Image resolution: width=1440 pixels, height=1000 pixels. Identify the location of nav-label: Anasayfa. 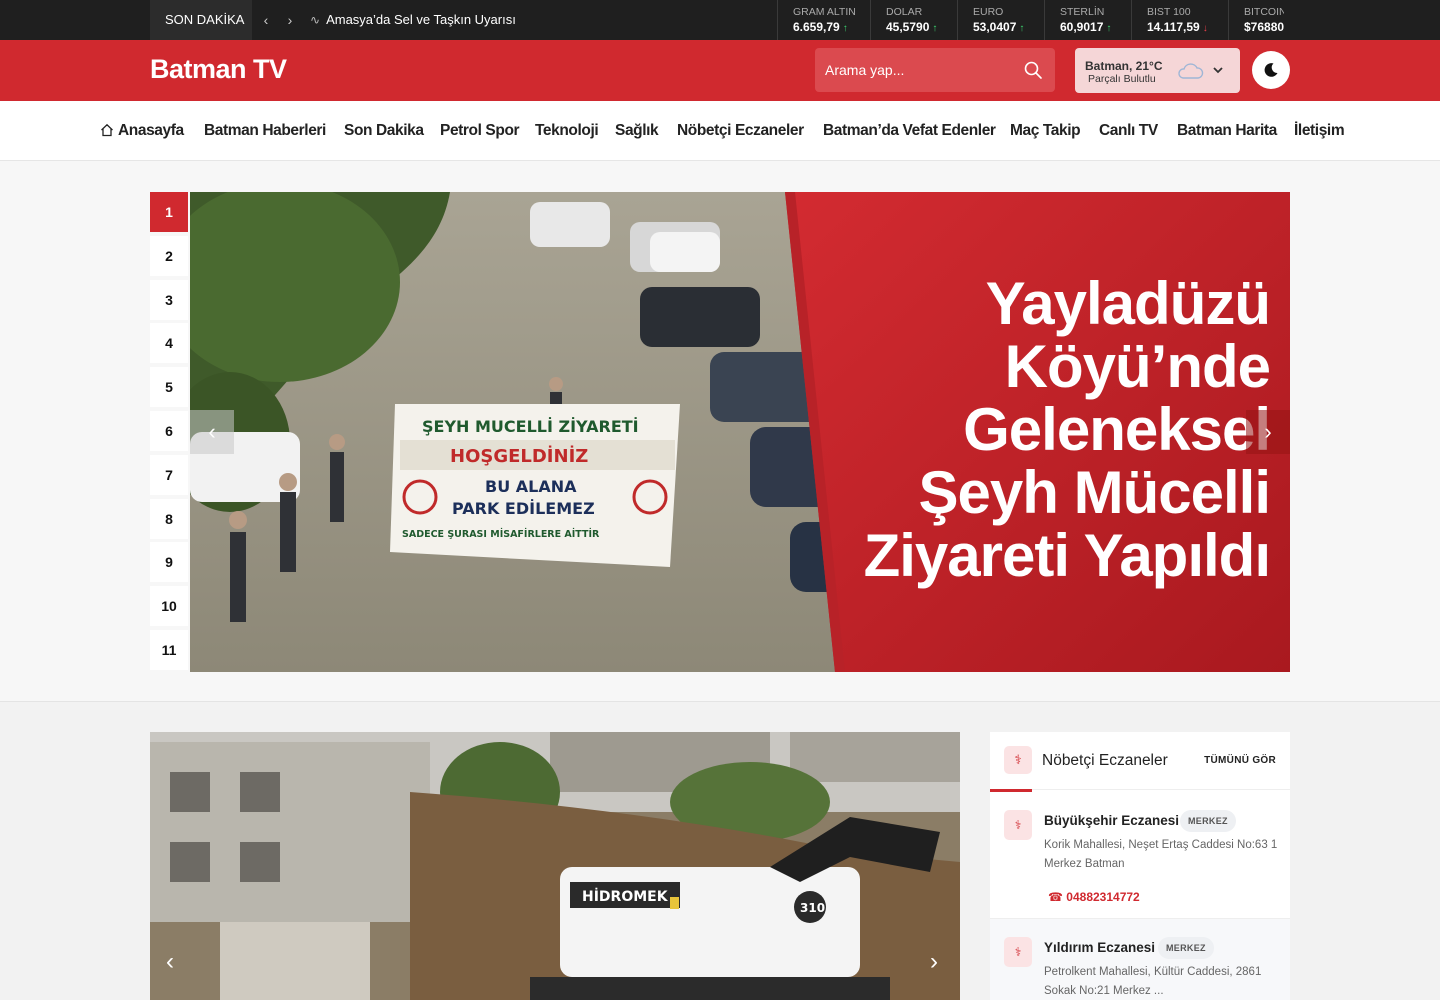
(151, 130).